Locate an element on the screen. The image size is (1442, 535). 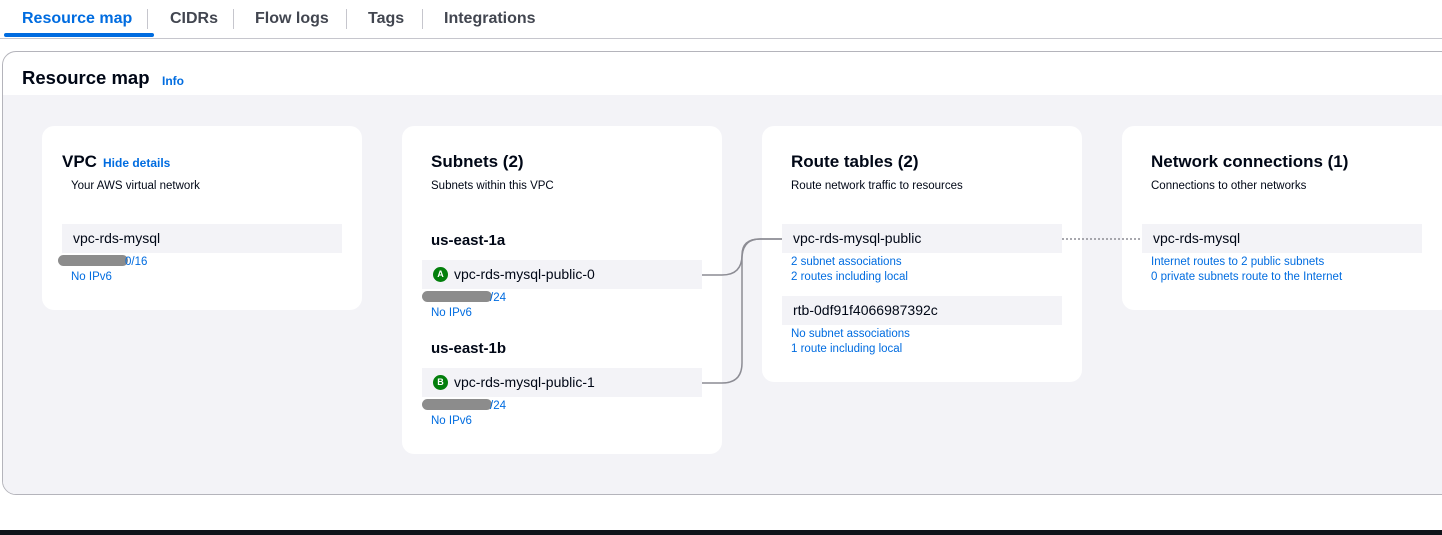
az-badge-a: A is located at coordinates (440, 274).